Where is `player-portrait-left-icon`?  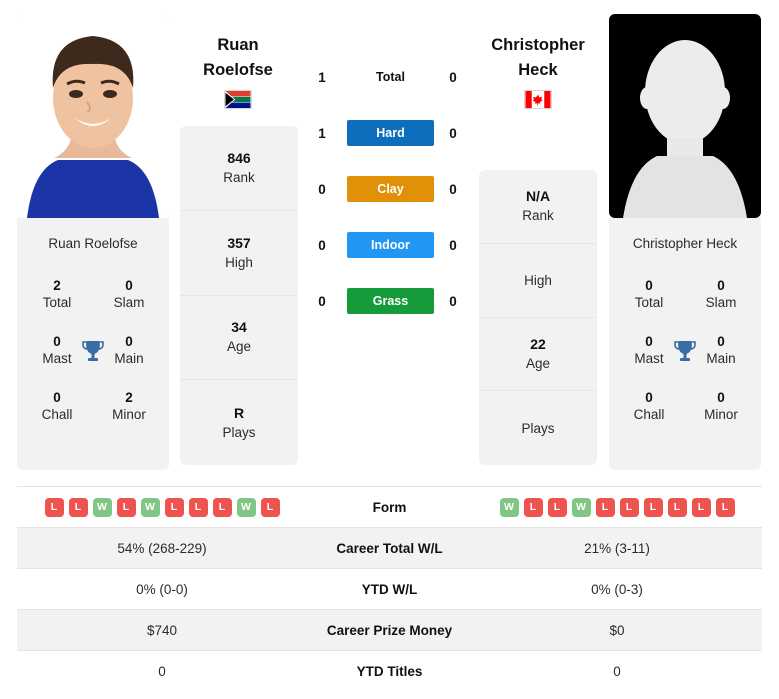
player-portrait-left-icon is located at coordinates (93, 116).